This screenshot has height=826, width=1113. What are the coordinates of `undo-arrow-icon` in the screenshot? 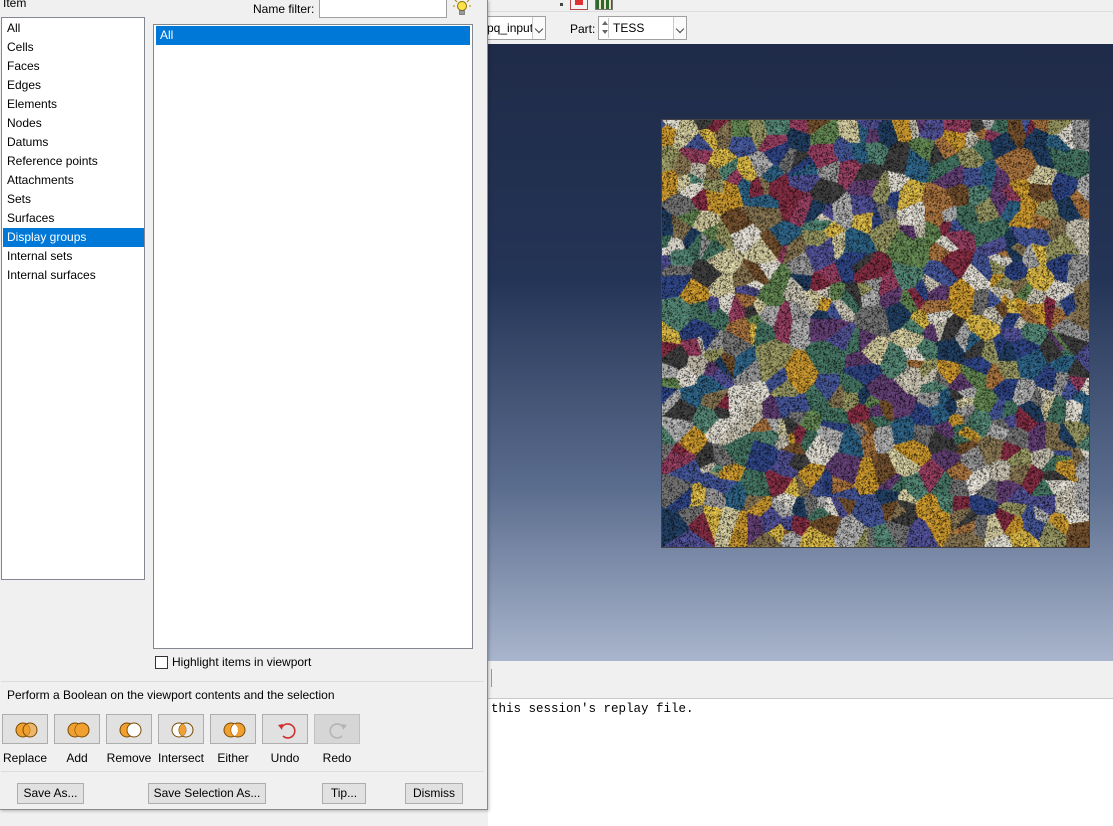 It's located at (287, 731).